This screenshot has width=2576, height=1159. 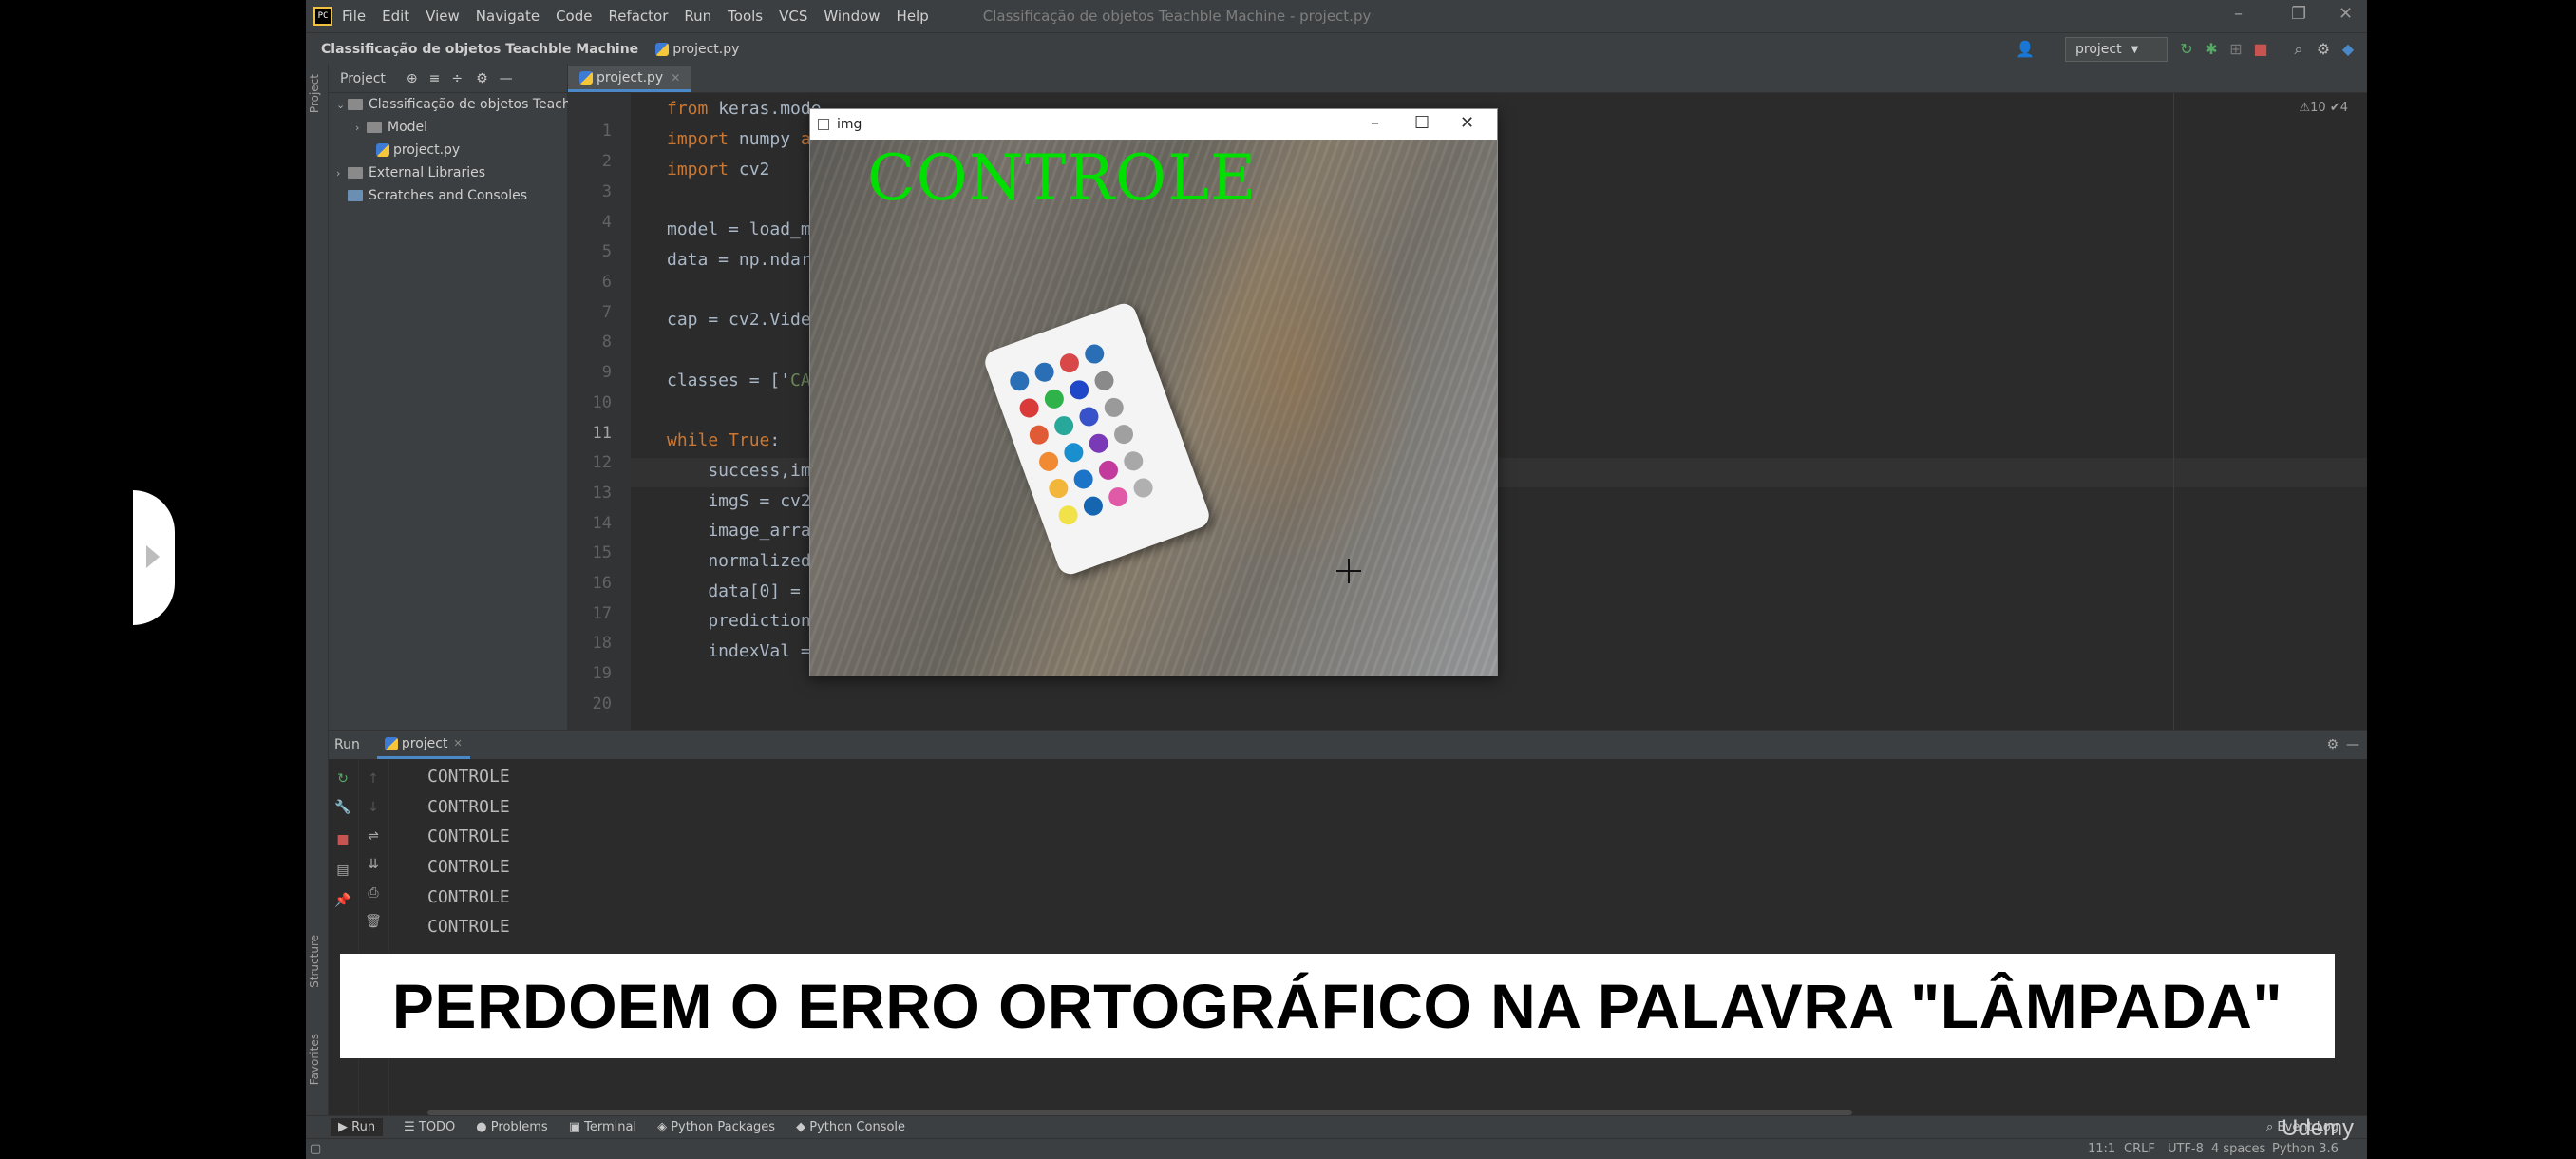 What do you see at coordinates (606, 372) in the screenshot?
I see `line-number: 9` at bounding box center [606, 372].